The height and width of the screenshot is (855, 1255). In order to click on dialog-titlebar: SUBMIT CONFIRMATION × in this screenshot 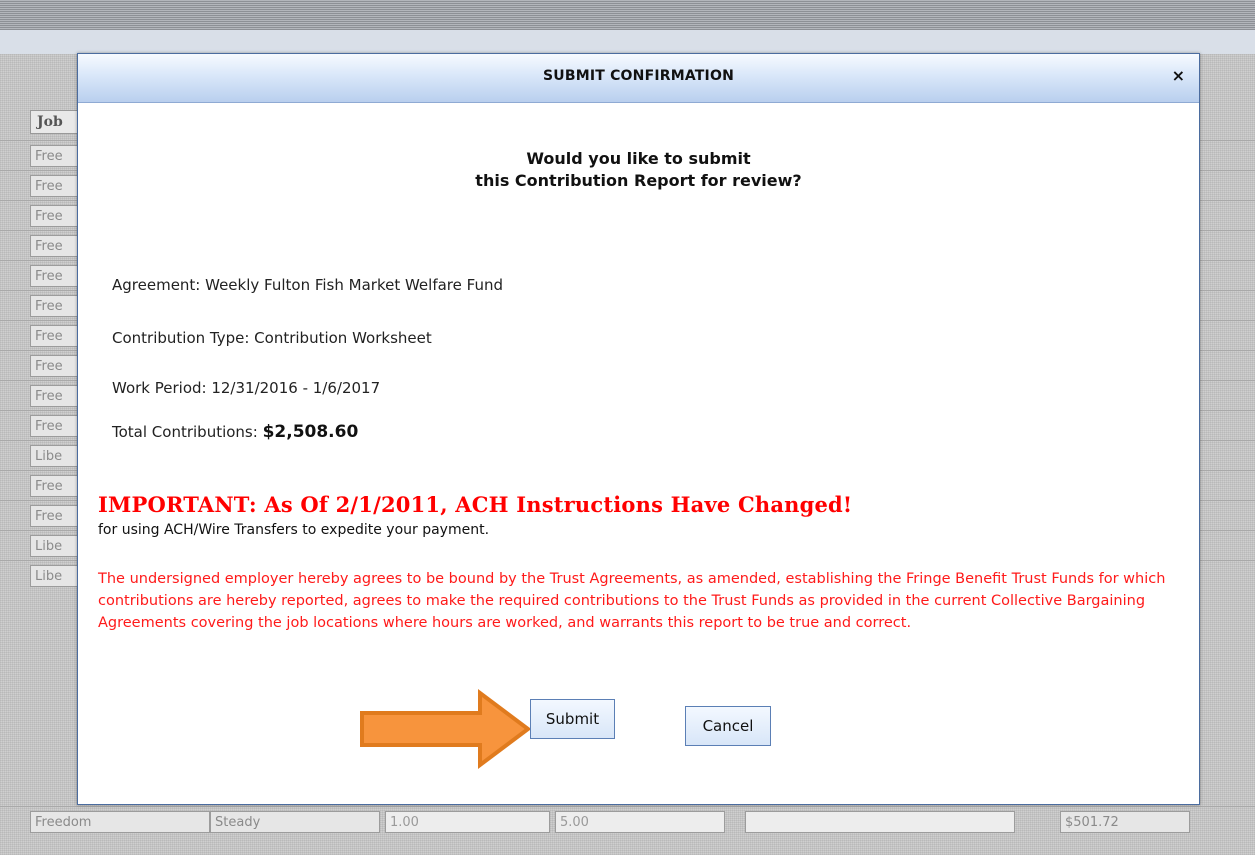, I will do `click(638, 78)`.